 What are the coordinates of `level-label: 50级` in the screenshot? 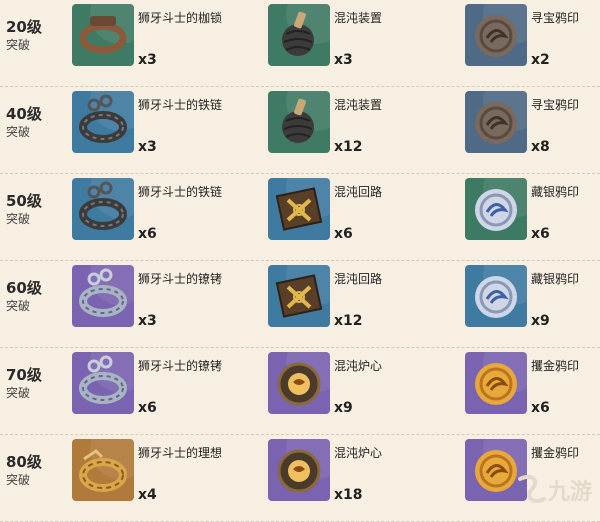 It's located at (24, 201).